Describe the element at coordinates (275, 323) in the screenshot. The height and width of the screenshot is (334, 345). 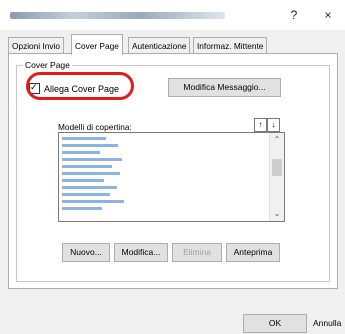
I see `ok-button: OK` at that location.